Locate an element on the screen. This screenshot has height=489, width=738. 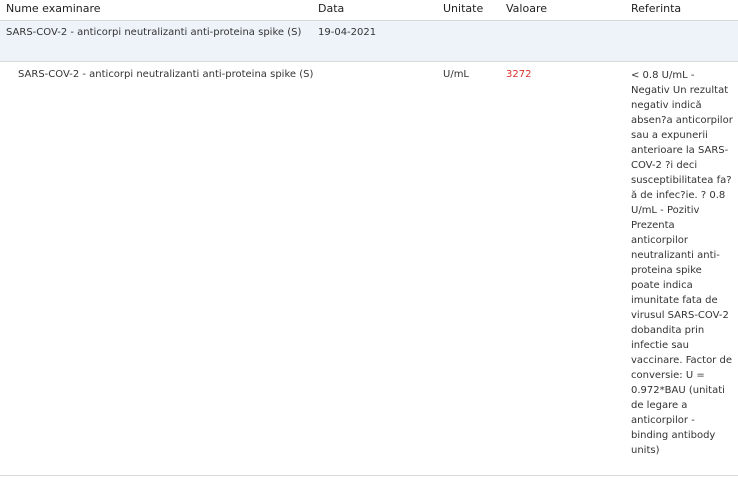
header-referinta: Referinta is located at coordinates (656, 8).